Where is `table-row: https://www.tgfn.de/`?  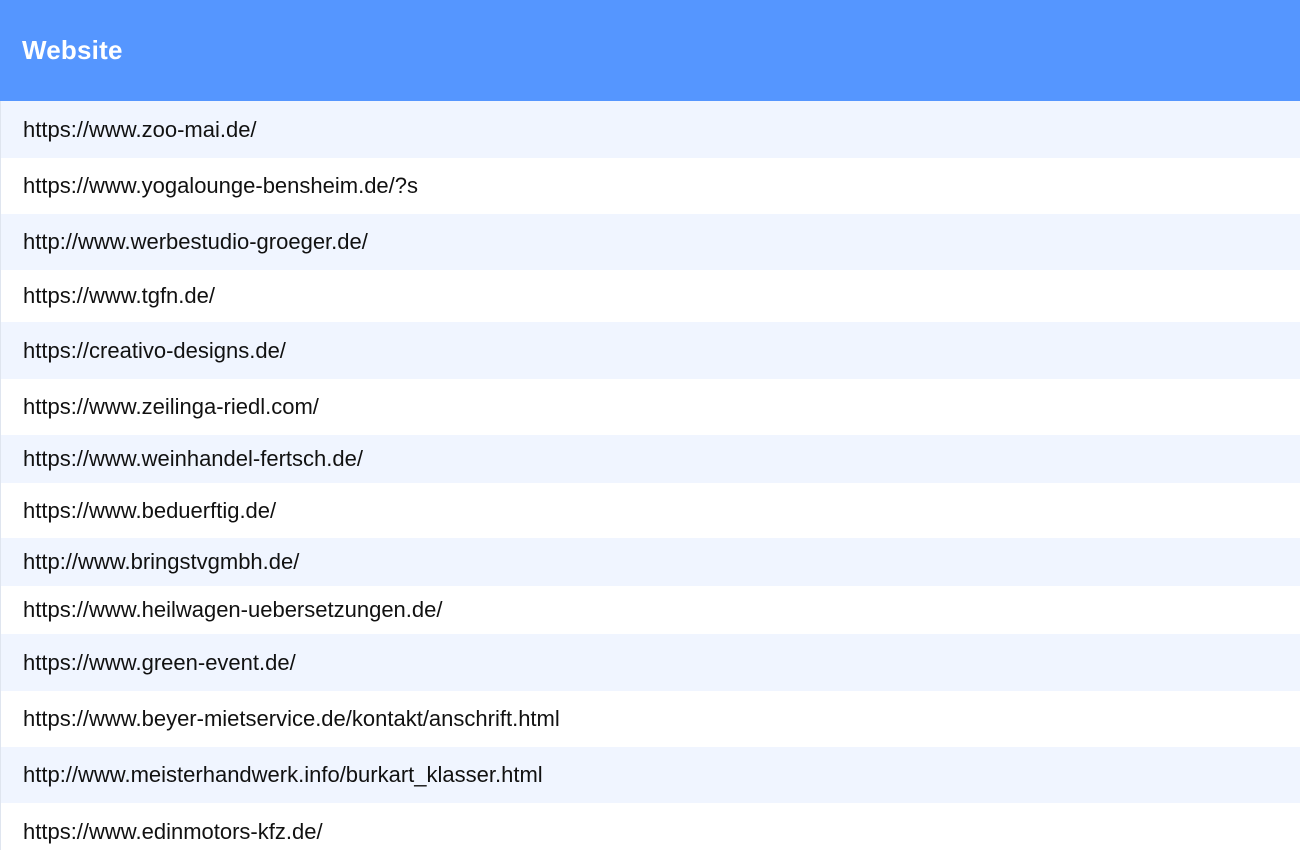 table-row: https://www.tgfn.de/ is located at coordinates (650, 296).